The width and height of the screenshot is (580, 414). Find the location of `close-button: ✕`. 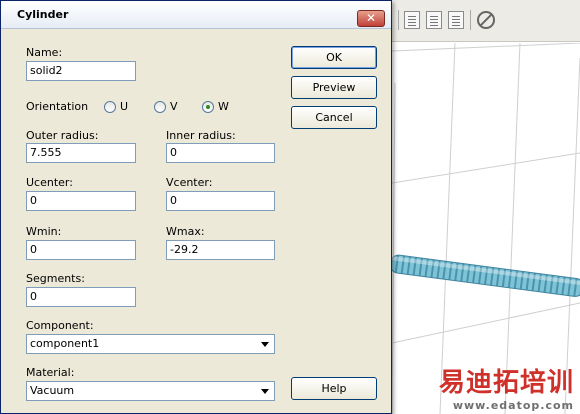

close-button: ✕ is located at coordinates (371, 18).